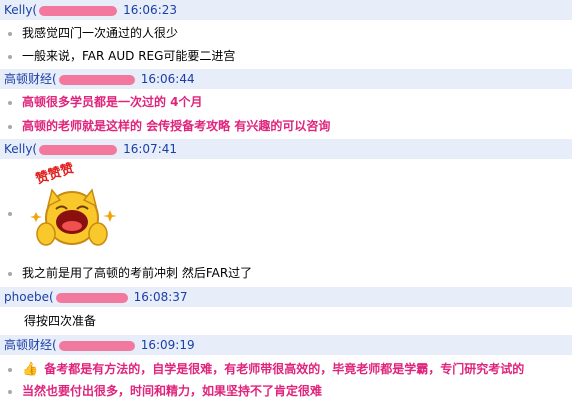  I want to click on sender-name: phoebe(, so click(29, 297).